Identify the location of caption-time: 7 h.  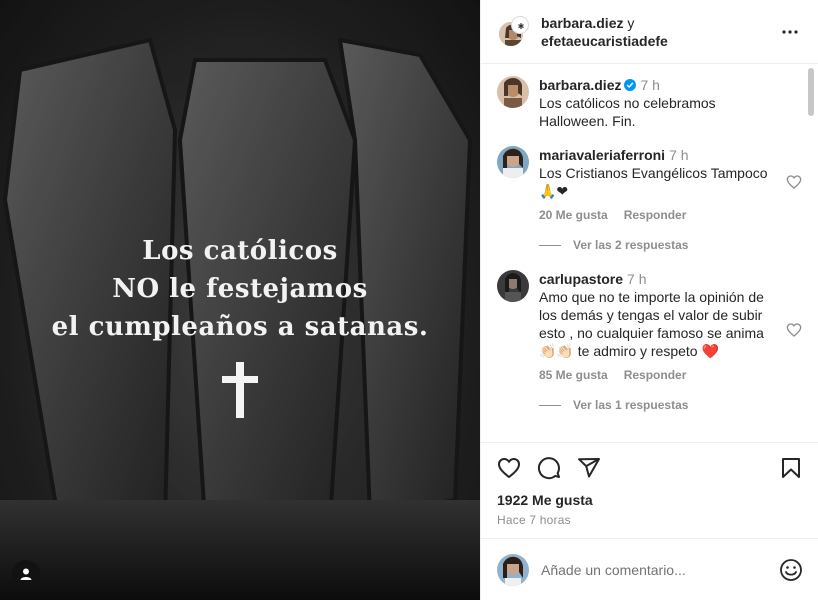
(650, 85).